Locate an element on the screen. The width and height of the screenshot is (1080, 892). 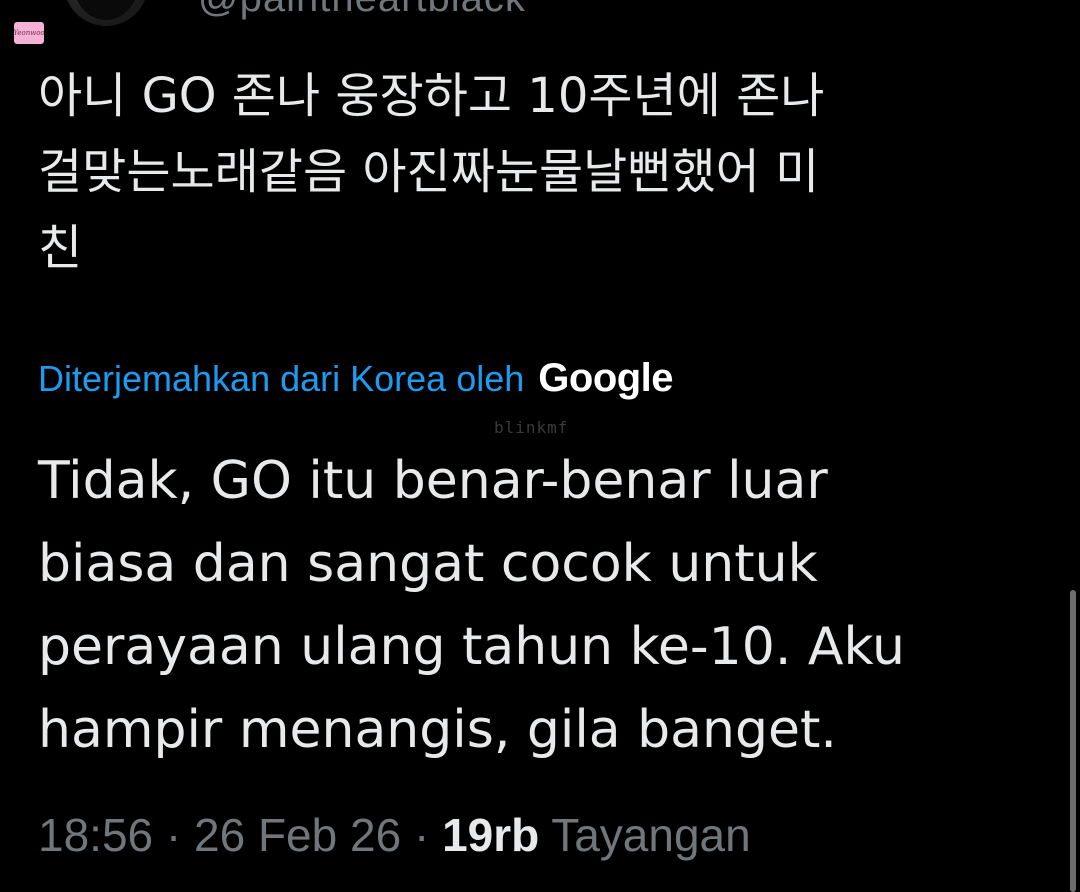
avatar is located at coordinates (106, 13).